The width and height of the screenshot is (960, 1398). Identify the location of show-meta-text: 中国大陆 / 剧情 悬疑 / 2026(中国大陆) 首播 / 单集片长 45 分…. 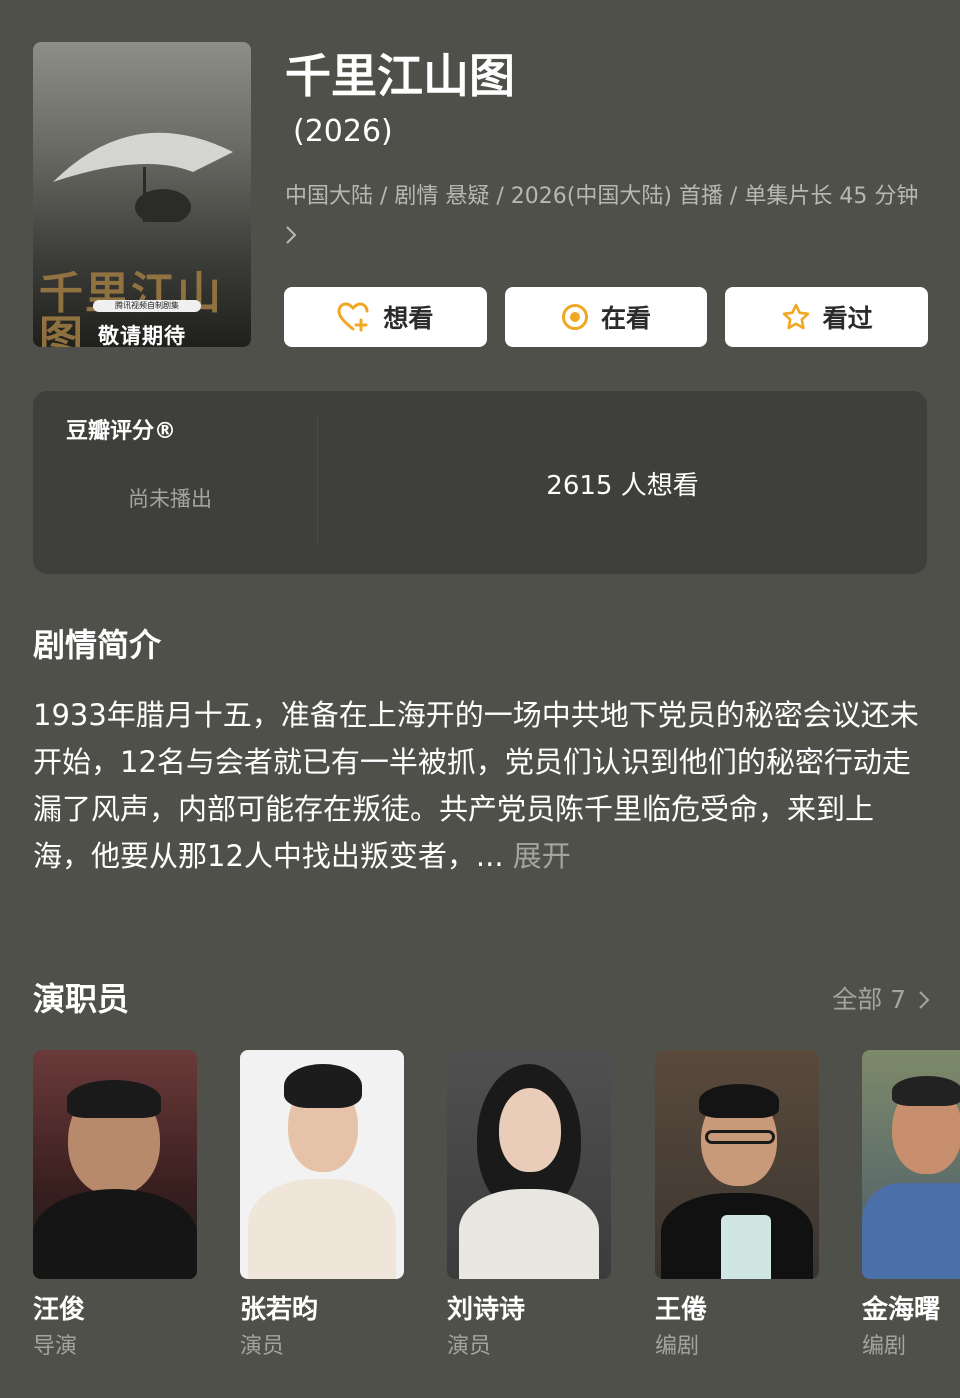
(602, 196).